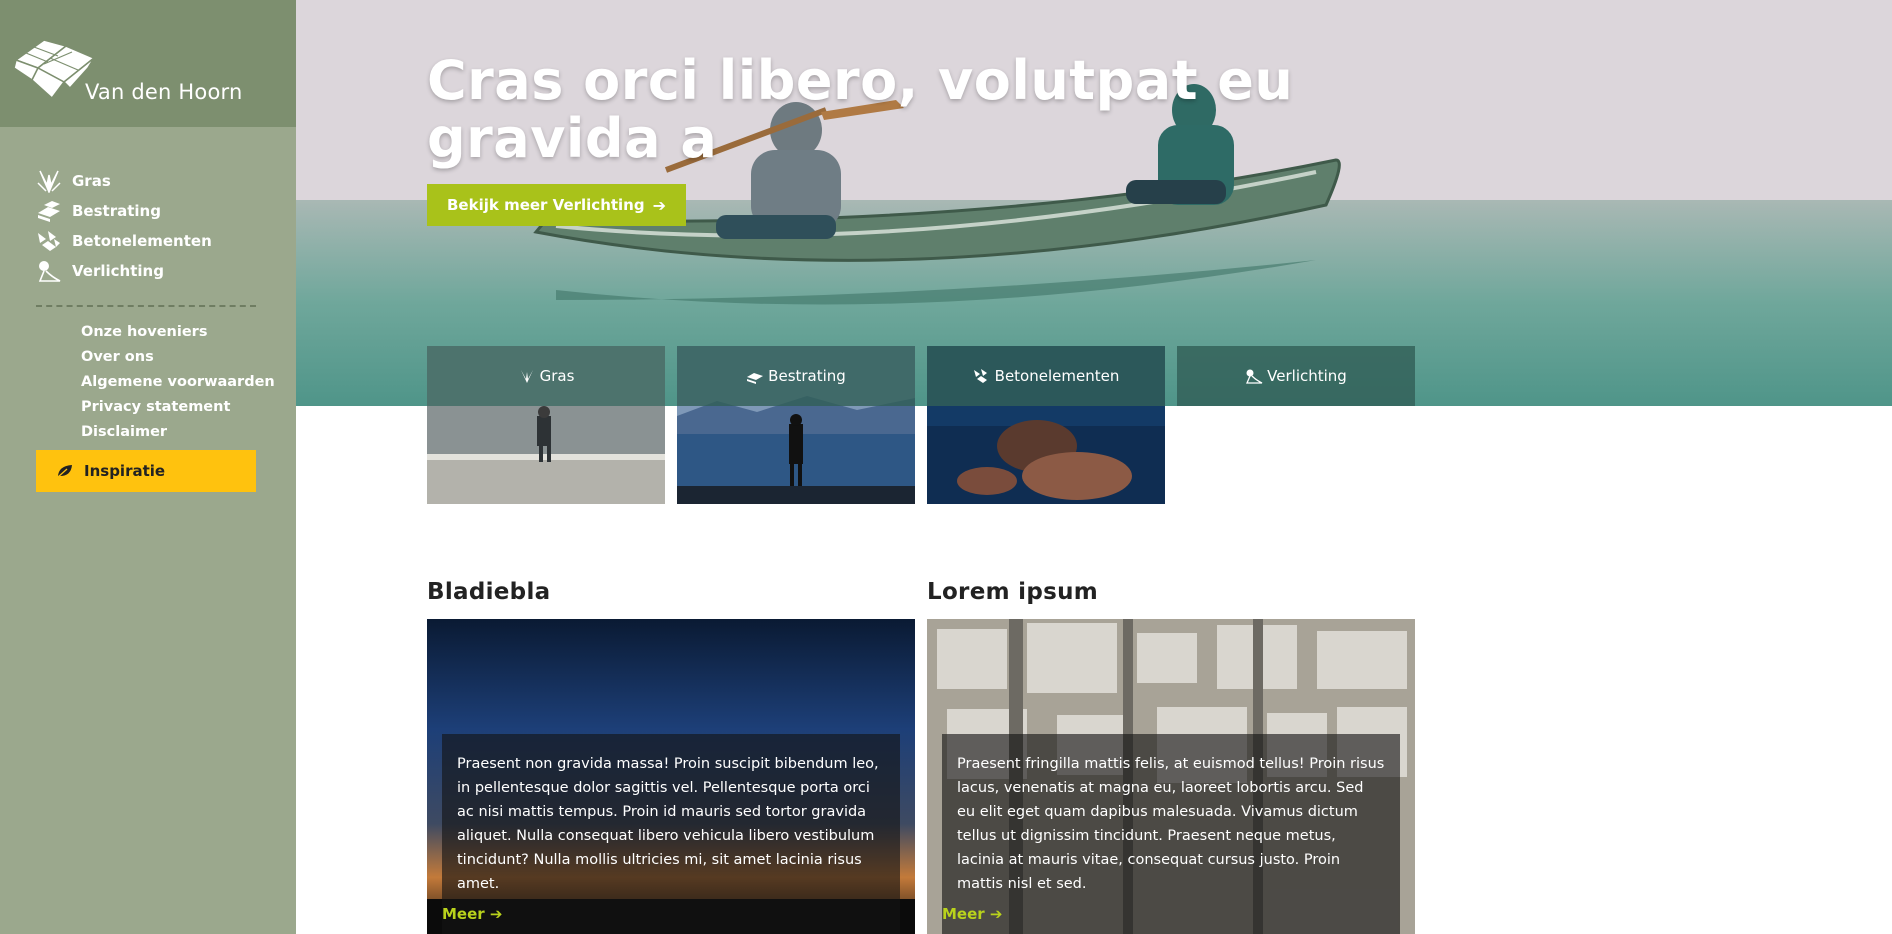  I want to click on nav-divider, so click(146, 306).